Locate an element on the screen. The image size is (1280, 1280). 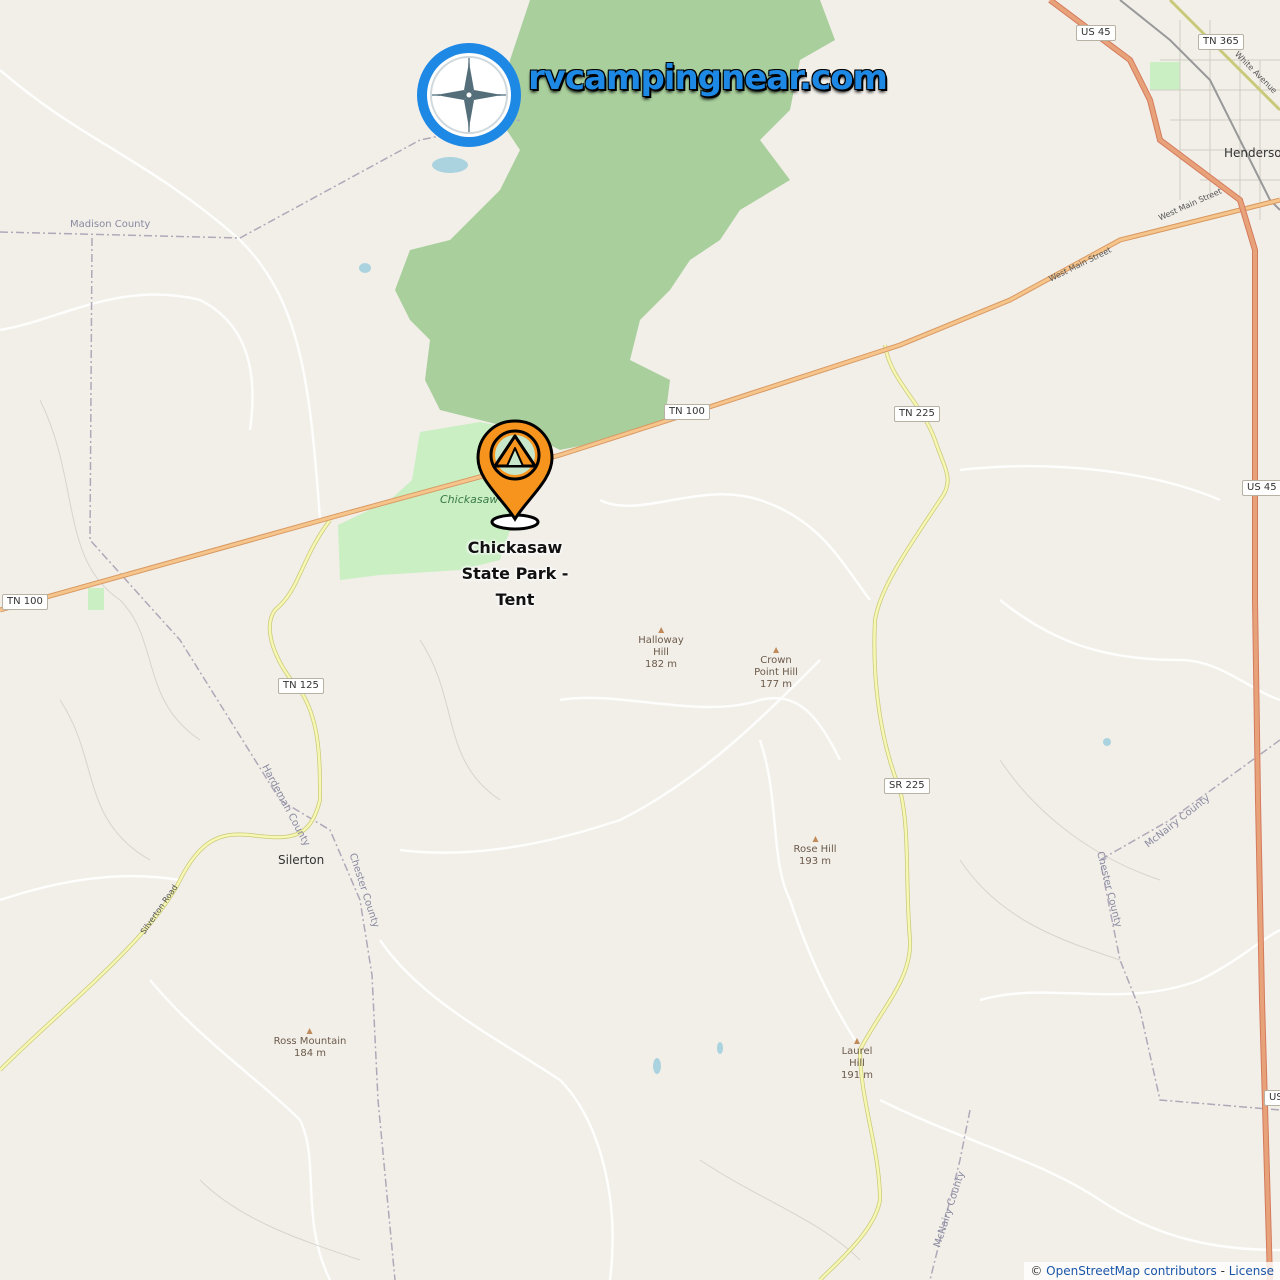
peak-name: Rose Hill is located at coordinates (815, 849).